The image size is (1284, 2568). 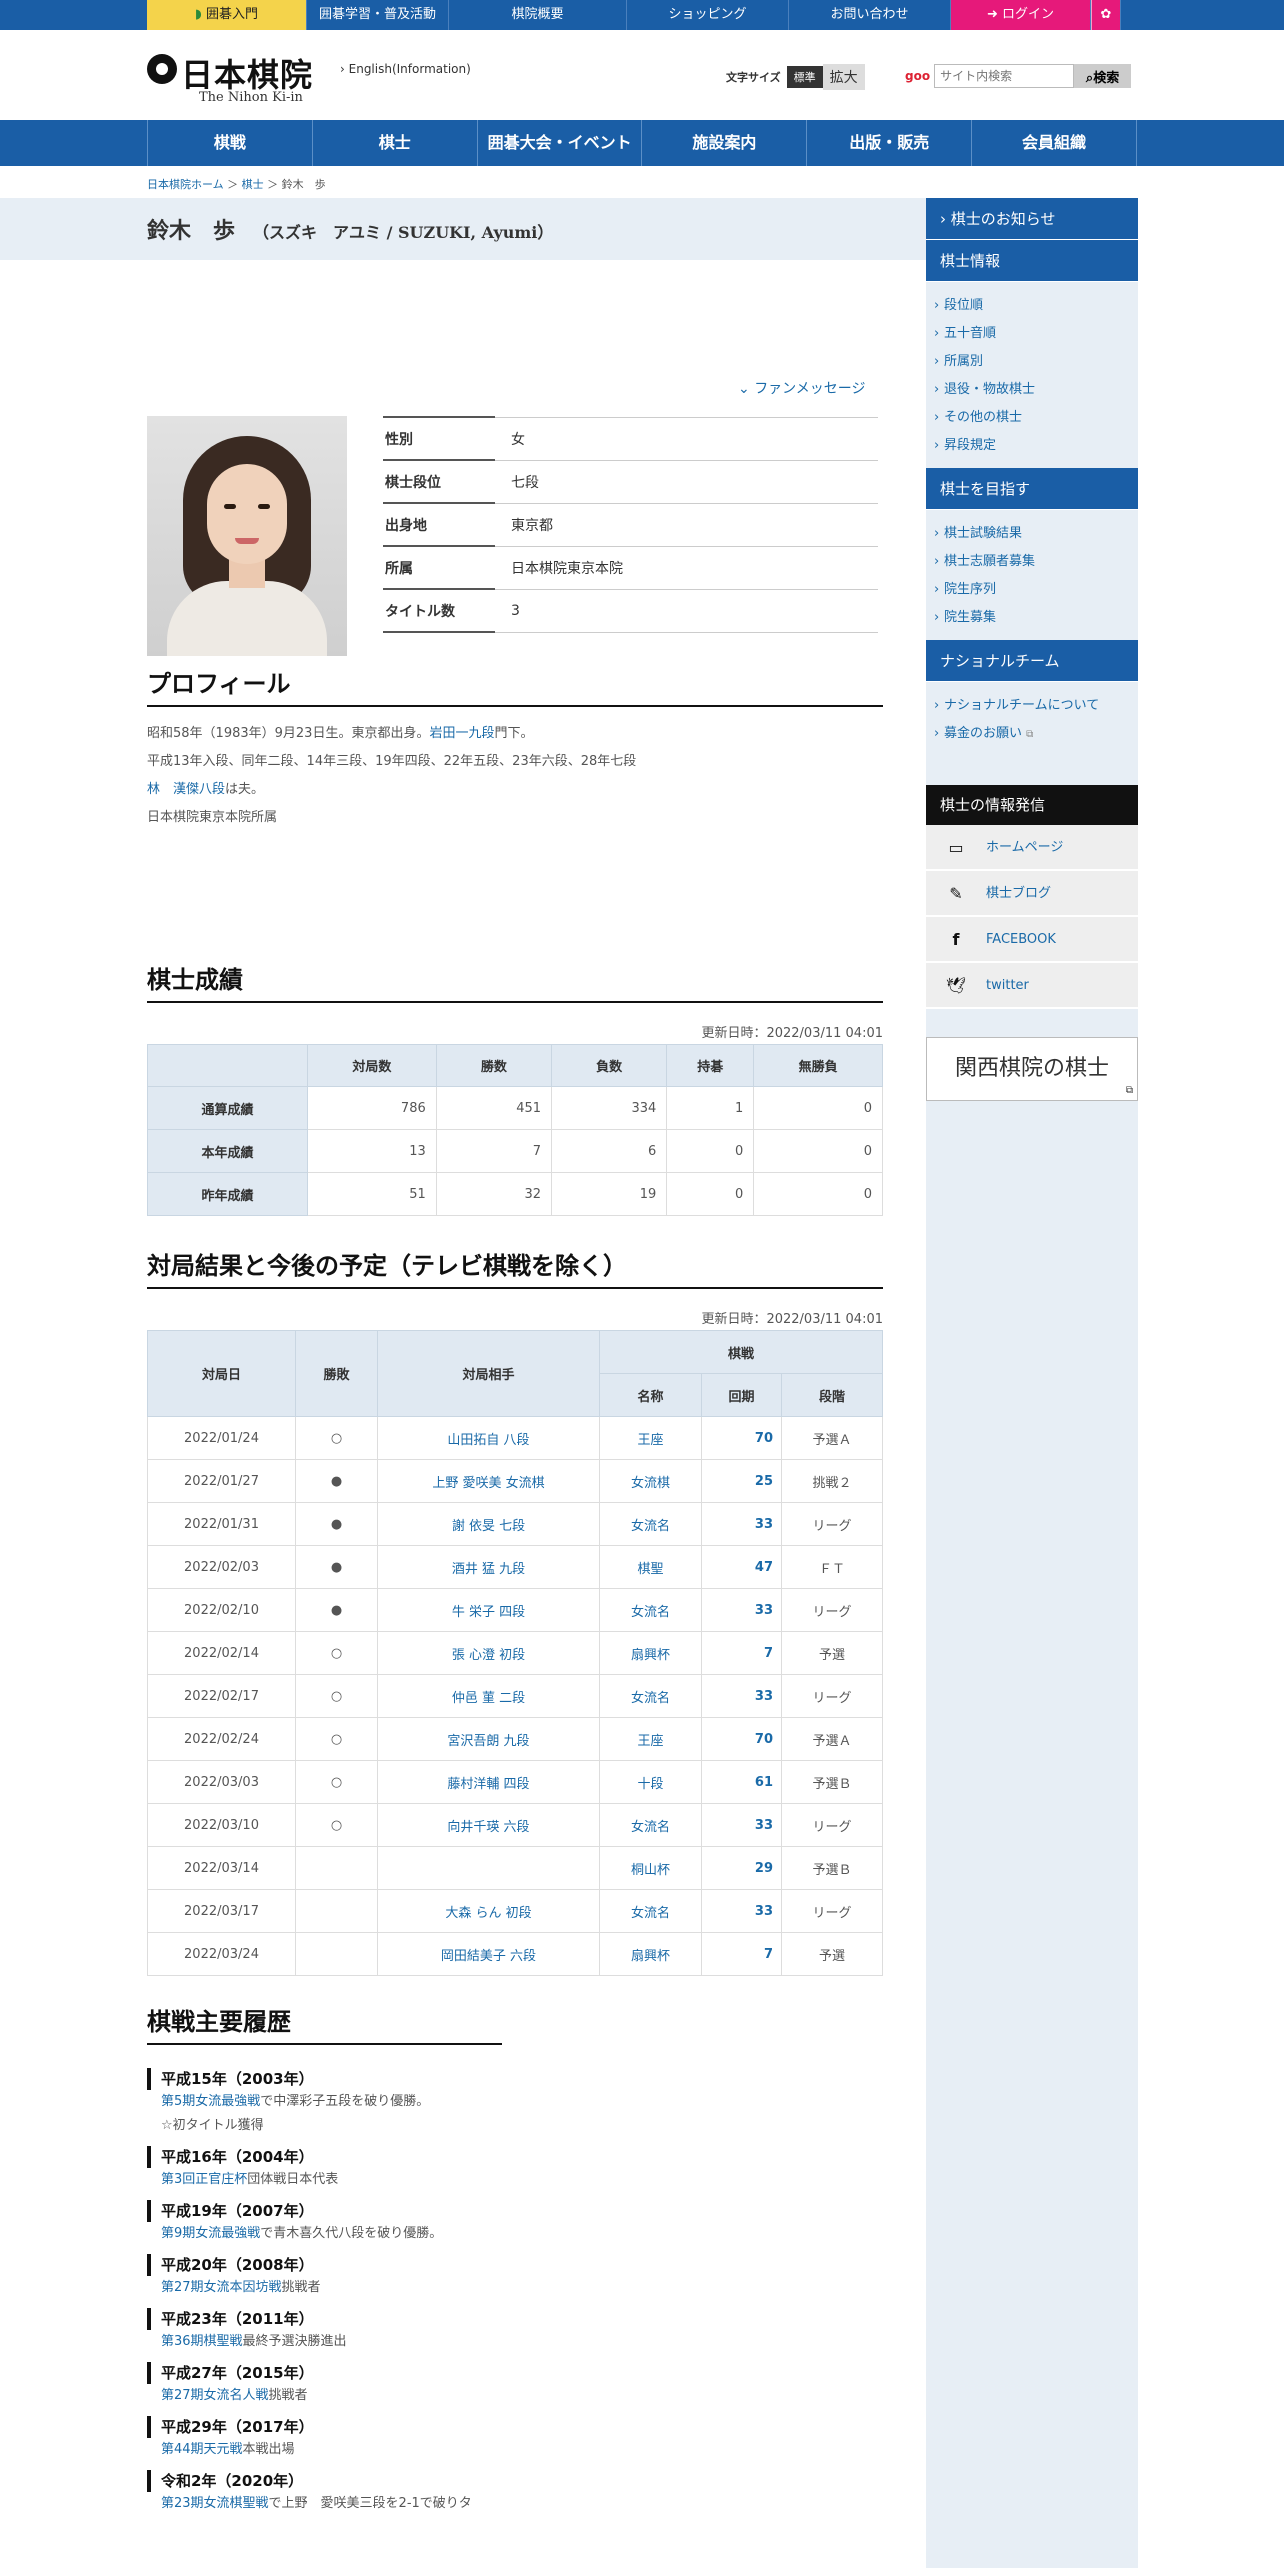 I want to click on sidebar-item-exam-results: 棋士試験結果, so click(x=1032, y=534).